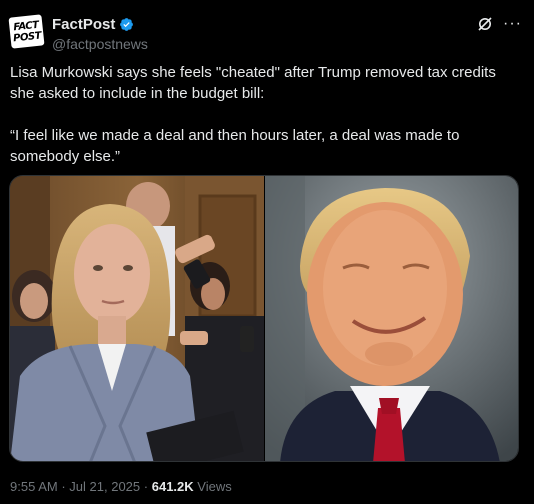  Describe the element at coordinates (34, 486) in the screenshot. I see `tweet-time: 9:55 AM` at that location.